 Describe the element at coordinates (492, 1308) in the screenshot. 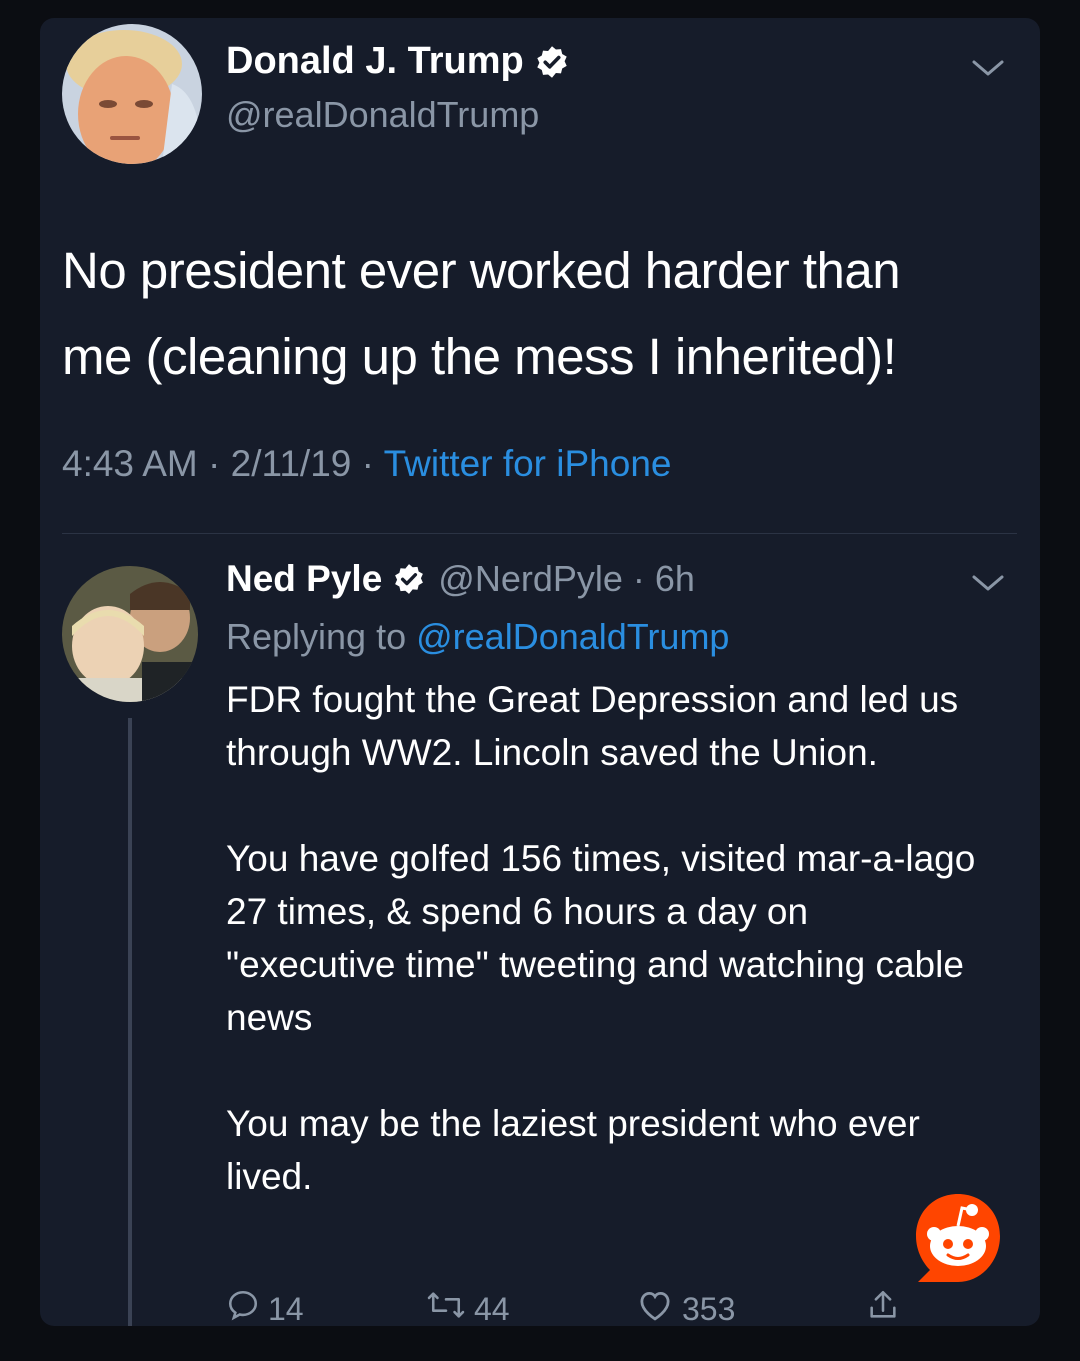

I see `retweet-count: 44` at that location.